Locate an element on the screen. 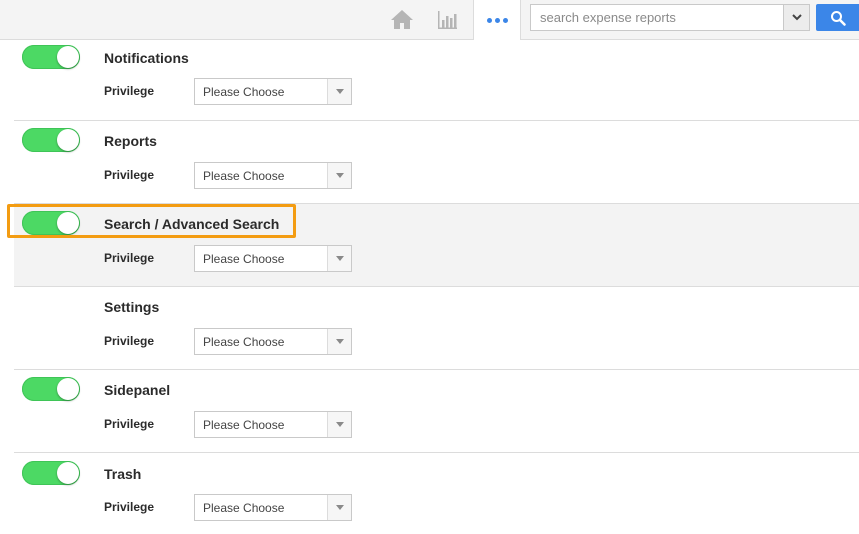  search-input is located at coordinates (661, 17).